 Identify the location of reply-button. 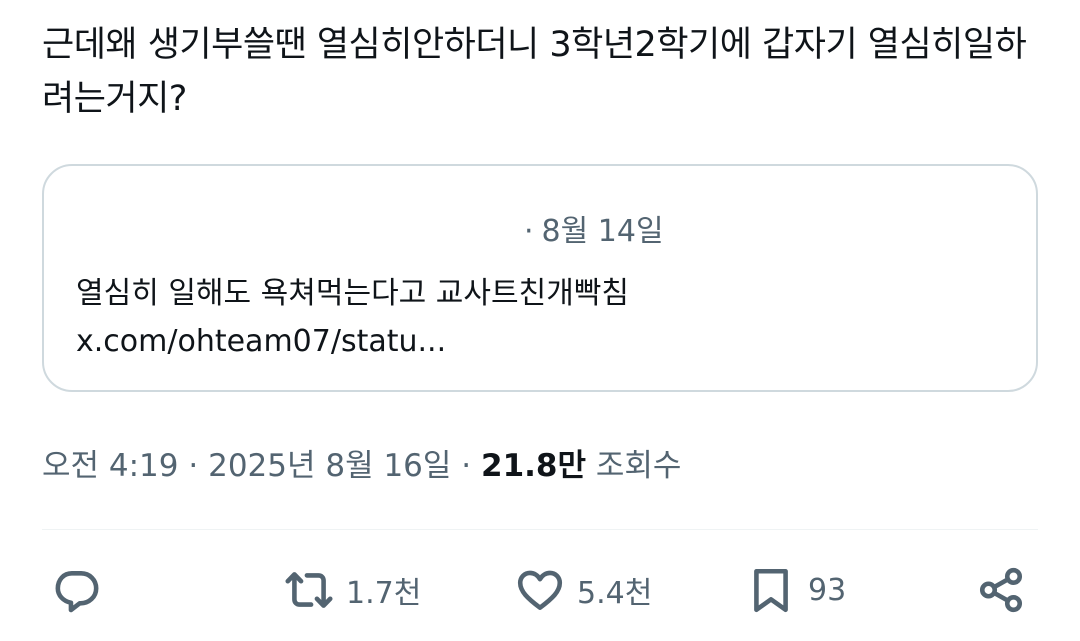
(77, 590).